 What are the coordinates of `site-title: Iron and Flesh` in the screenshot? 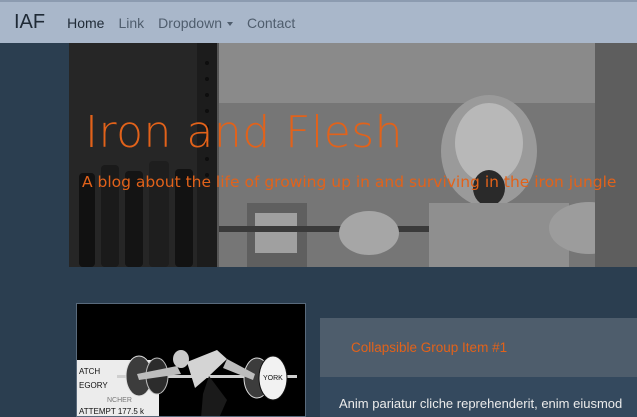 It's located at (244, 132).